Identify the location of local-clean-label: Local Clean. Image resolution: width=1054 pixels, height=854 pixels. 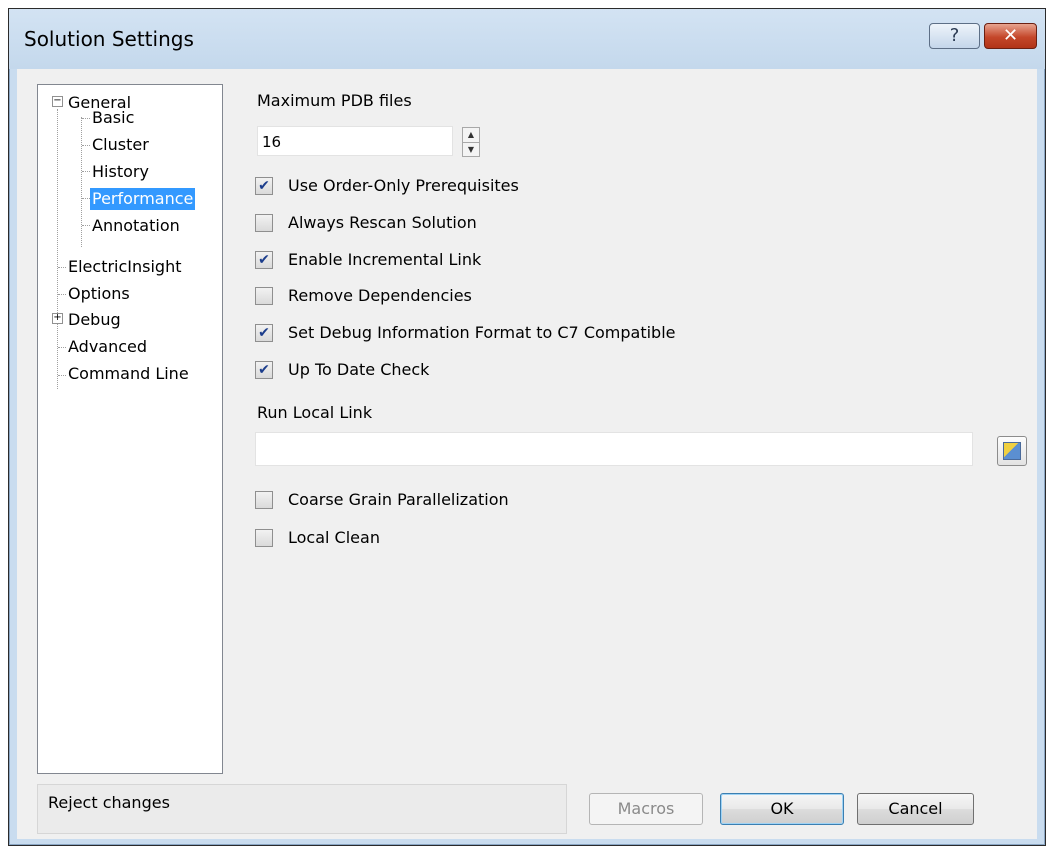
(334, 537).